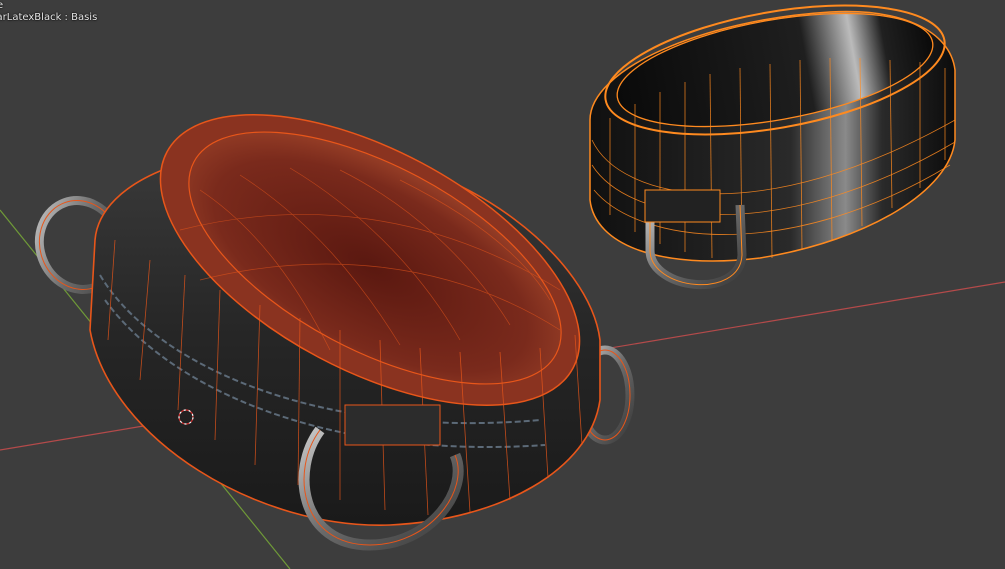 The image size is (1005, 569). I want to click on viewport-header-info: e llarLatexBlack : Basis, so click(48, 12).